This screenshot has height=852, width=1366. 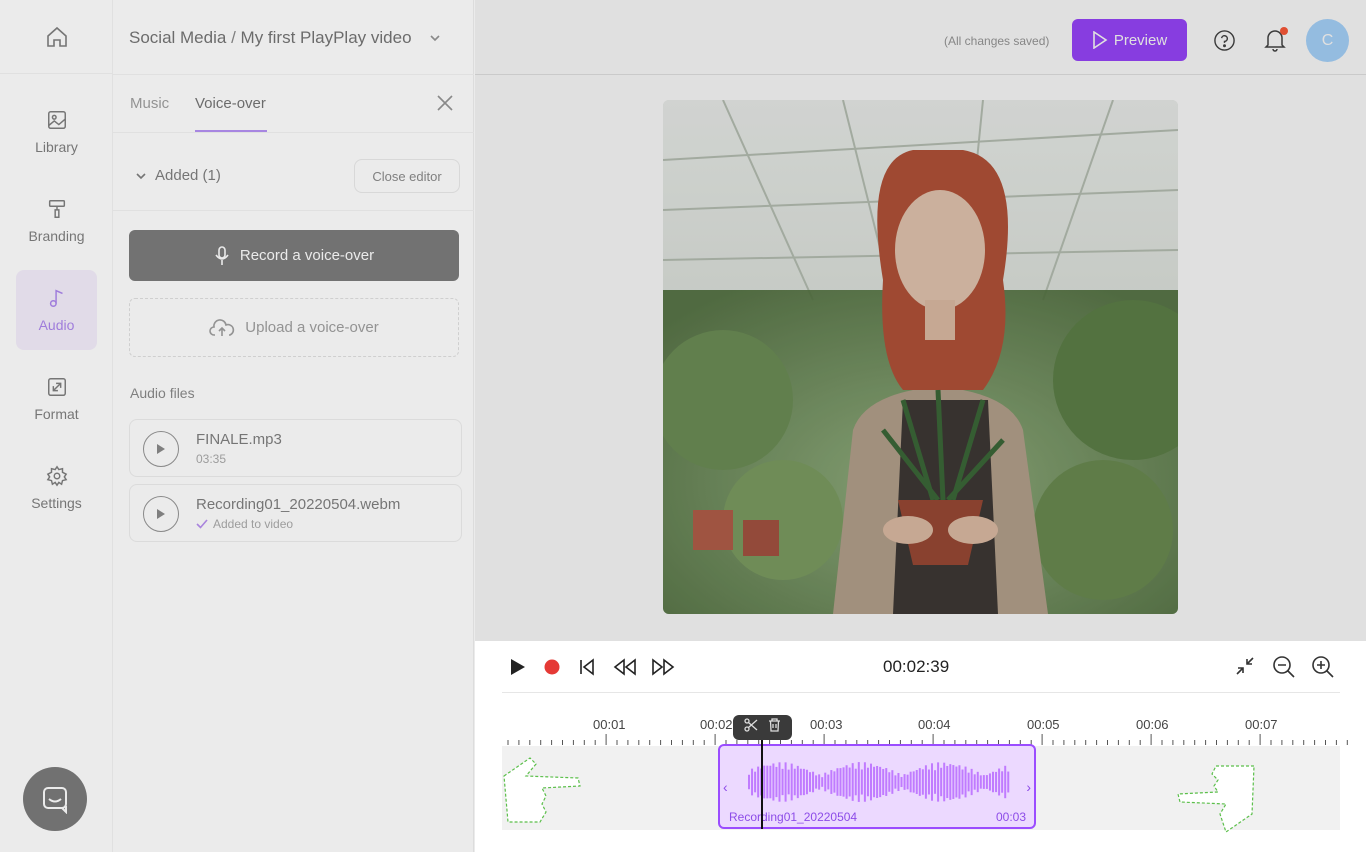 What do you see at coordinates (663, 669) in the screenshot?
I see `fast-forward-button` at bounding box center [663, 669].